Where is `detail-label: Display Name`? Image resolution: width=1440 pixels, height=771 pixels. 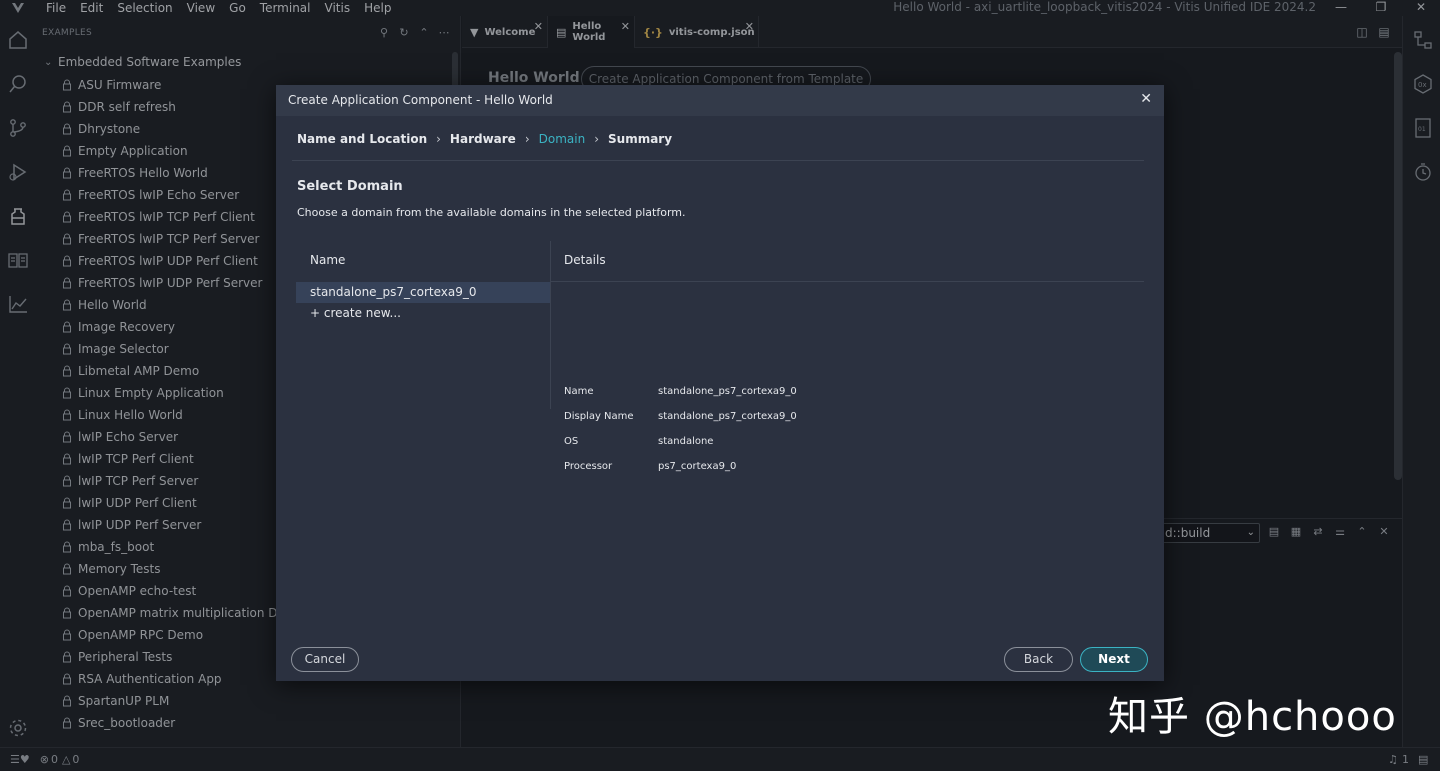 detail-label: Display Name is located at coordinates (599, 416).